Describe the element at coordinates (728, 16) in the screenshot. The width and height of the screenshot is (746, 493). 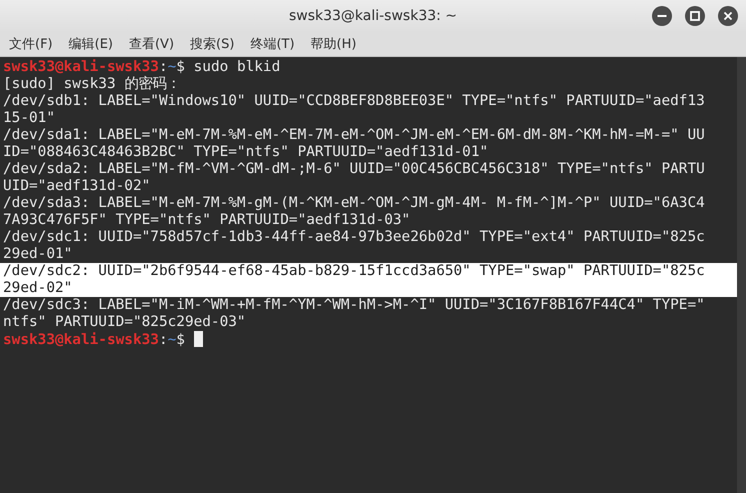
I see `close-icon` at that location.